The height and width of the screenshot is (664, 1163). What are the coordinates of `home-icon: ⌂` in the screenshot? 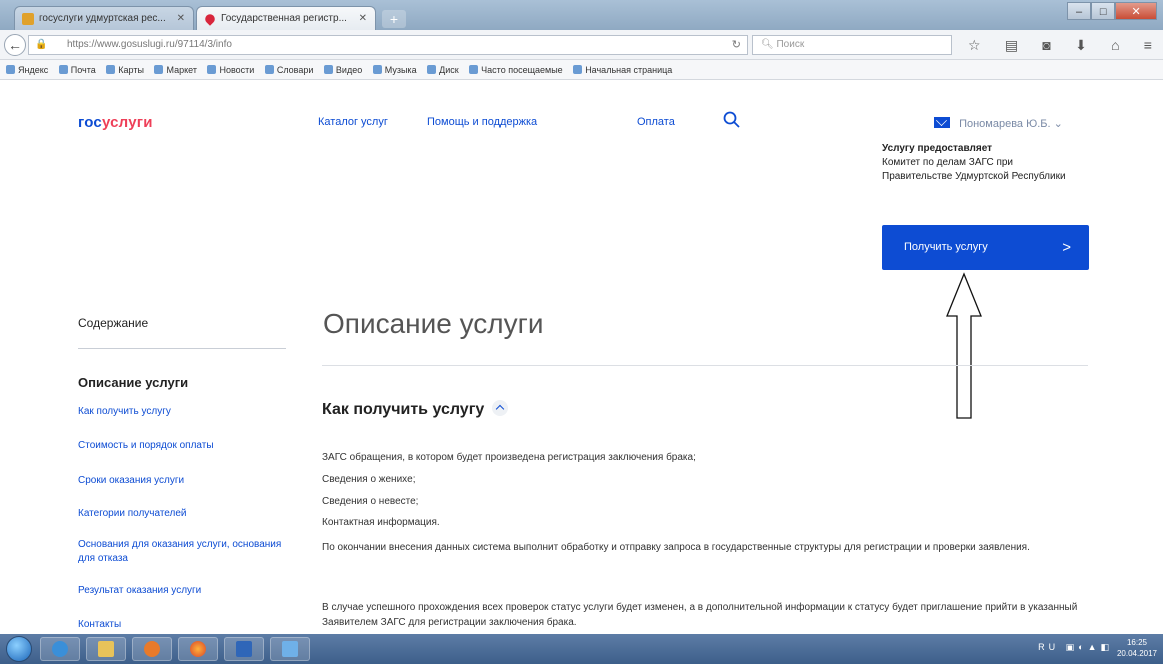 It's located at (1115, 45).